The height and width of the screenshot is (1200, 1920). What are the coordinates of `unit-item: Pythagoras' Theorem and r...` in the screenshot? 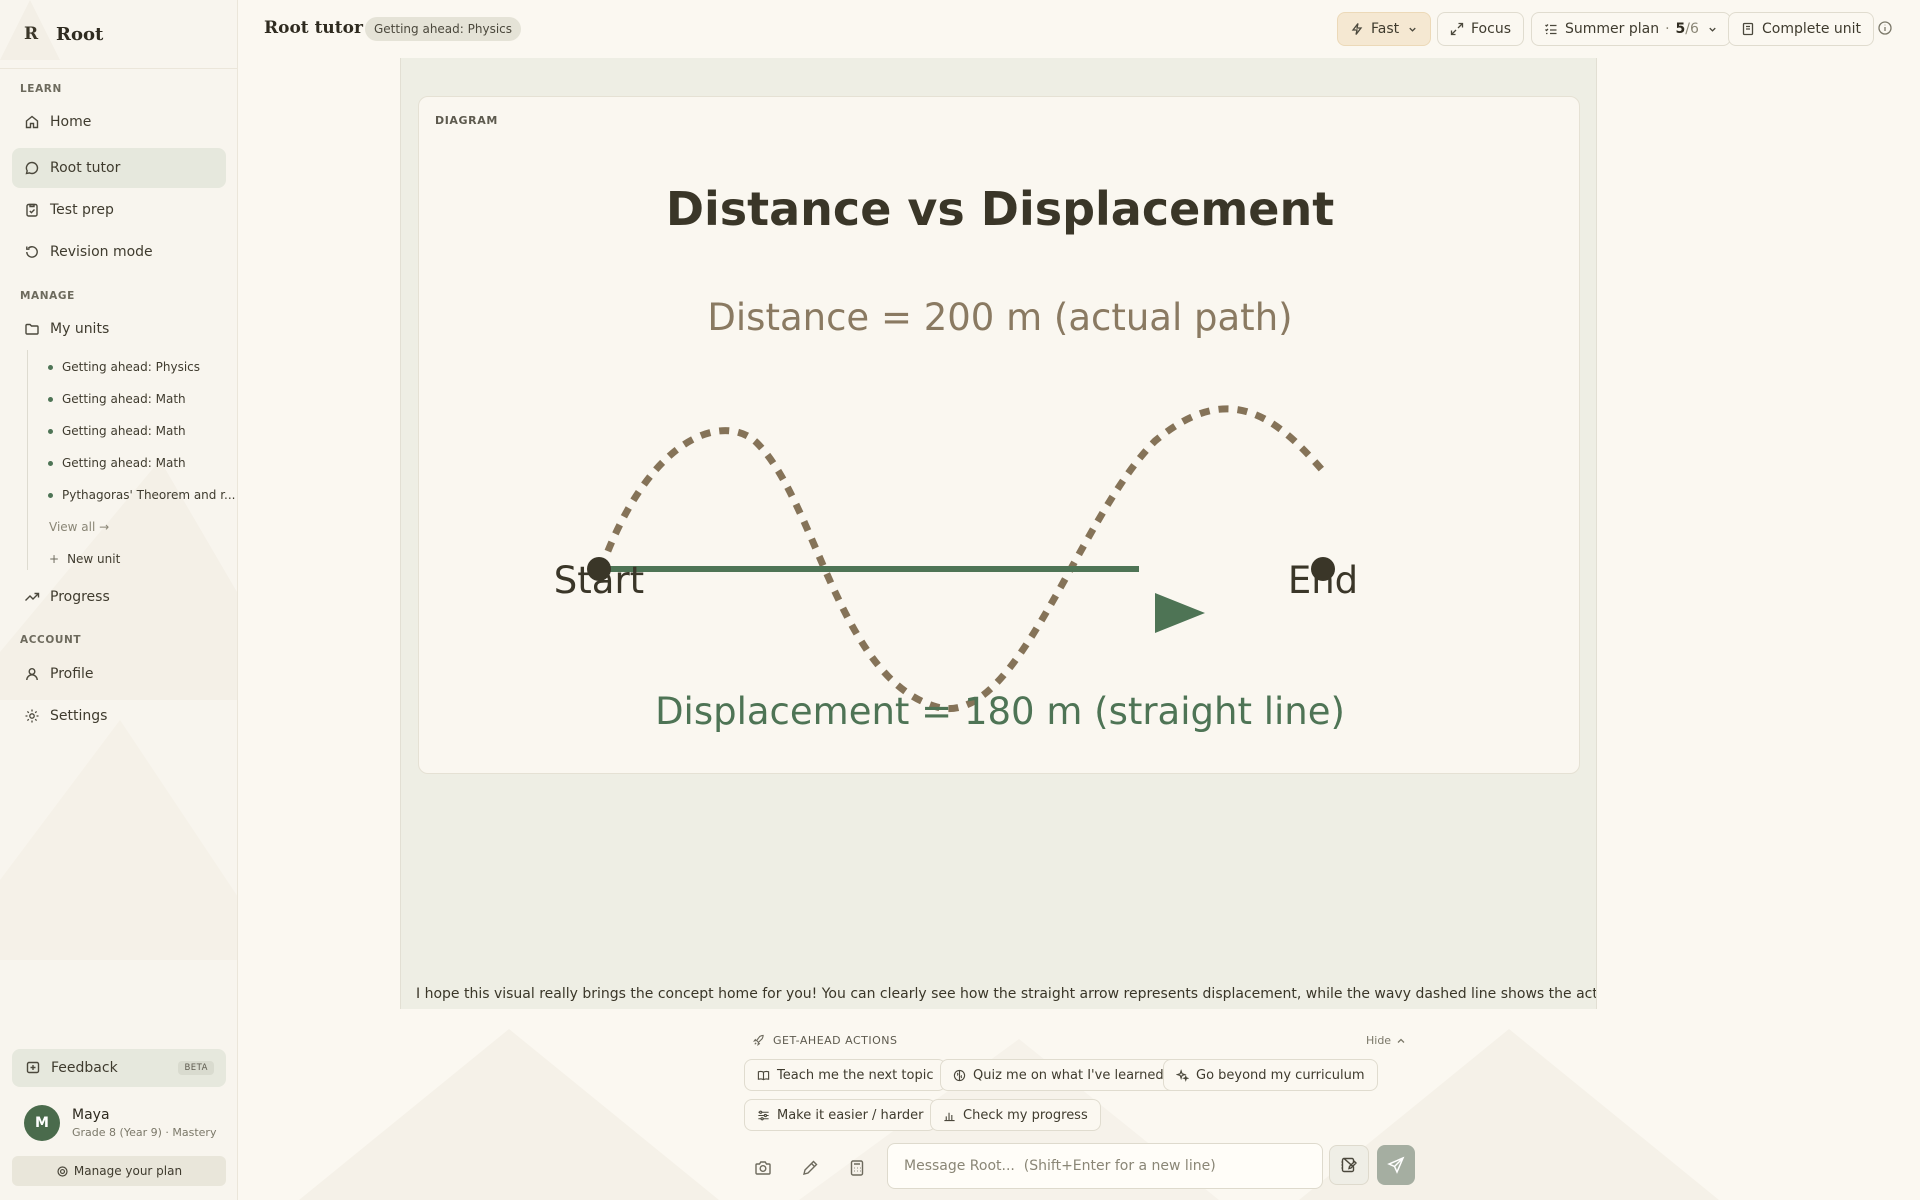 It's located at (142, 495).